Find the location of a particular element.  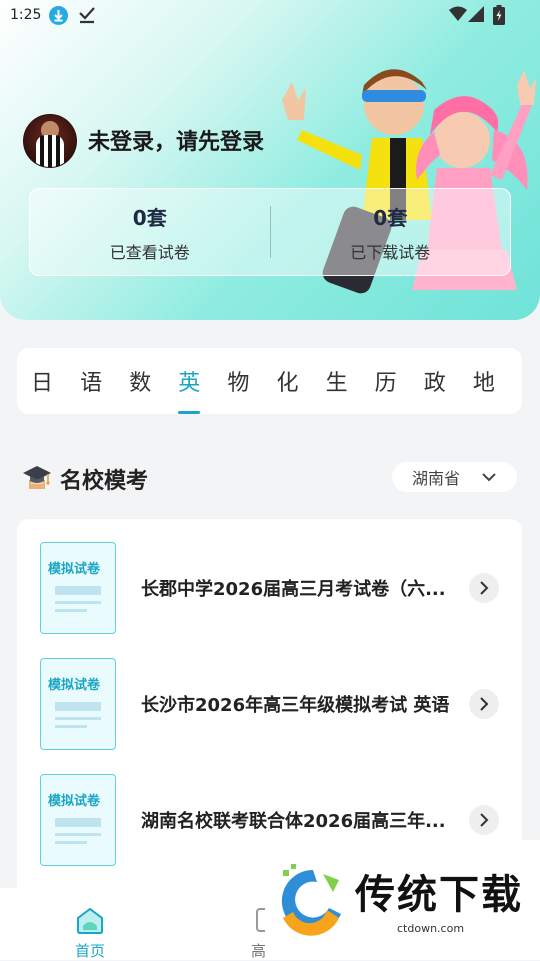

subject-tab-label: 历 is located at coordinates (385, 383).